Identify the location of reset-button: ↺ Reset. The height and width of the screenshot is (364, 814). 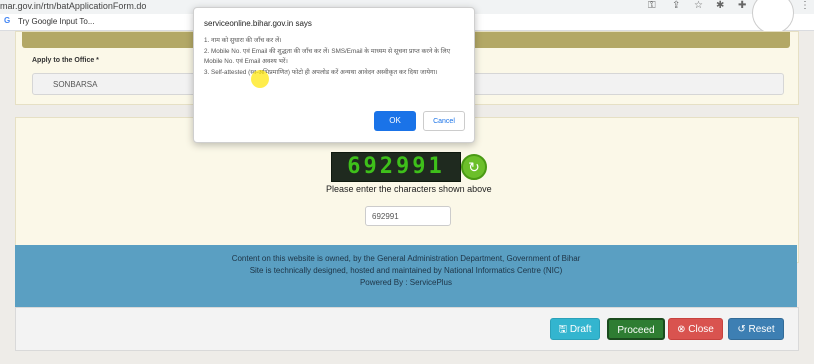
(756, 329).